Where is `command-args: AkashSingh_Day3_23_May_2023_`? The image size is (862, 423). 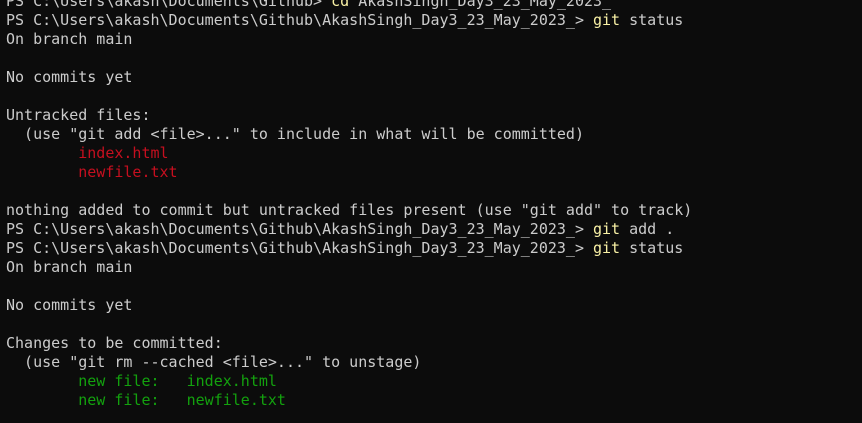
command-args: AkashSingh_Day3_23_May_2023_ is located at coordinates (480, 5).